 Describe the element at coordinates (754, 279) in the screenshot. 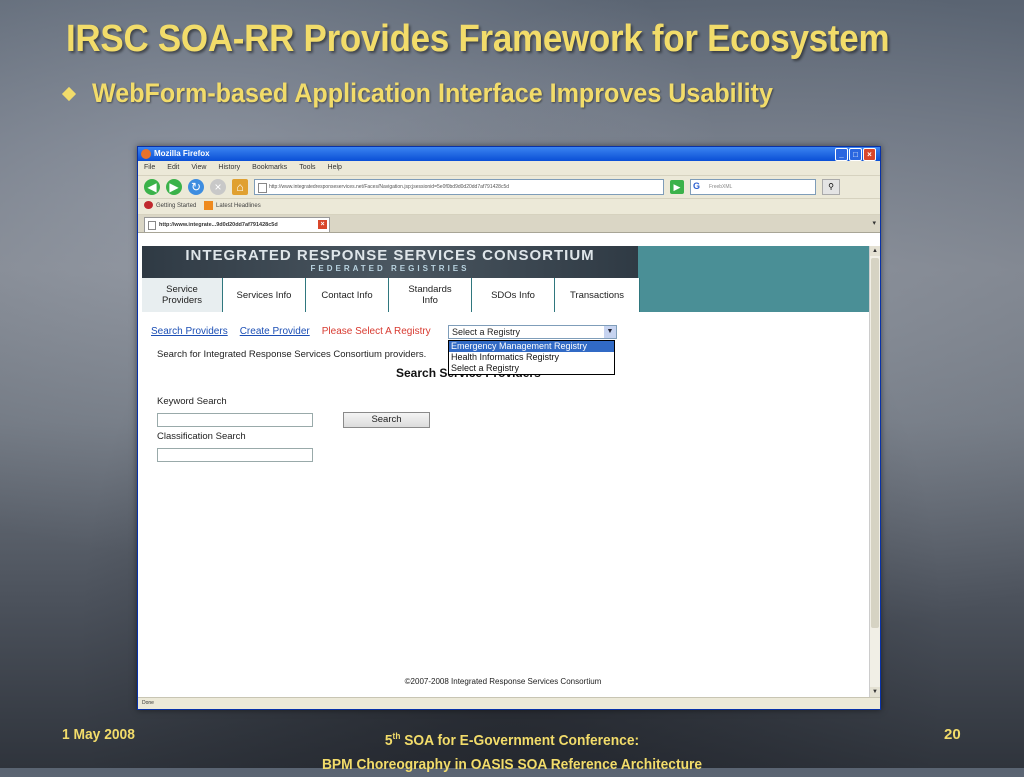

I see `banner-accent` at that location.